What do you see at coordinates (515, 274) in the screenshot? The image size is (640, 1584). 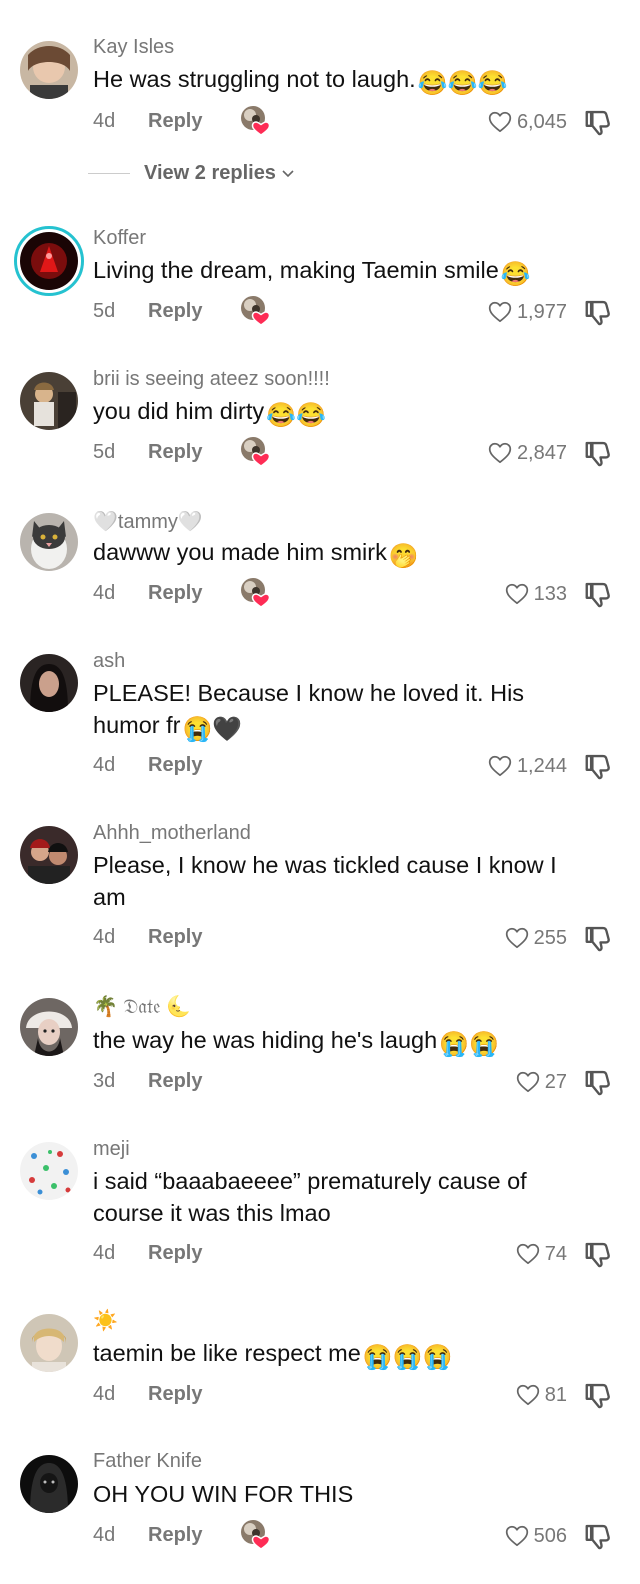 I see `emoji: 😂` at bounding box center [515, 274].